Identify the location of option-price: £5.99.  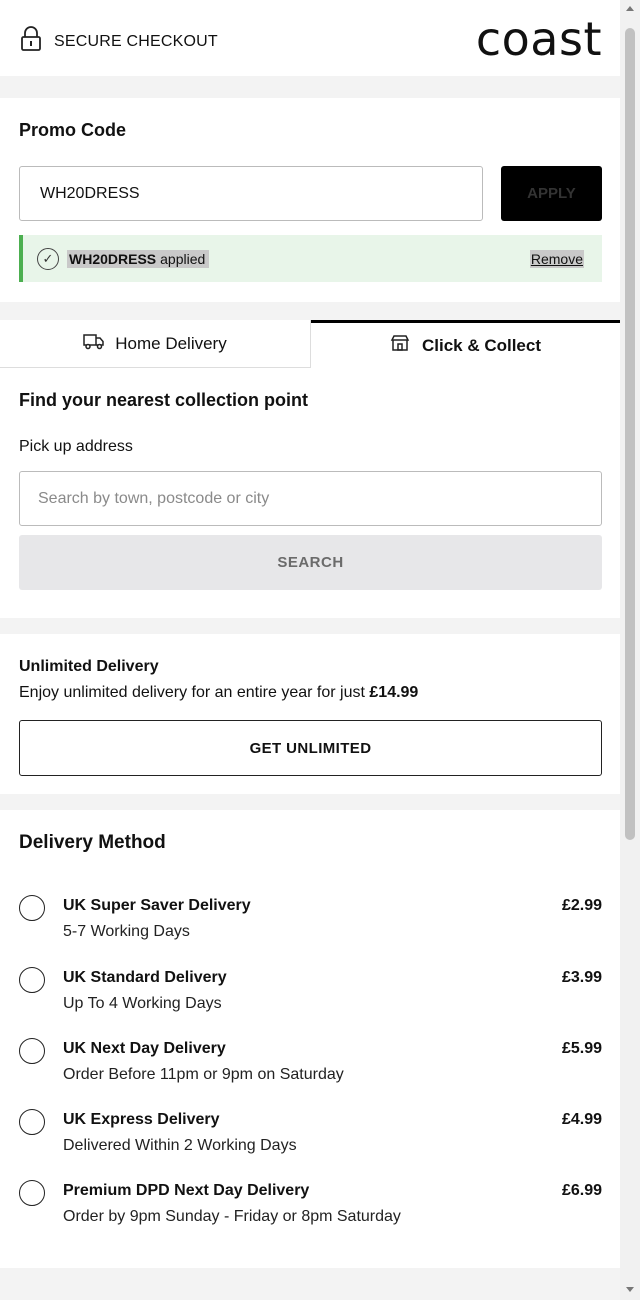
(581, 1048).